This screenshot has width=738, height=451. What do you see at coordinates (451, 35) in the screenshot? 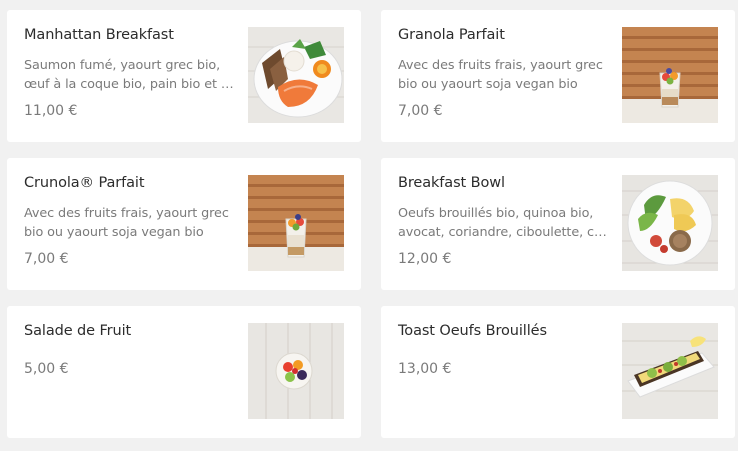
I see `item-title: Granola Parfait` at bounding box center [451, 35].